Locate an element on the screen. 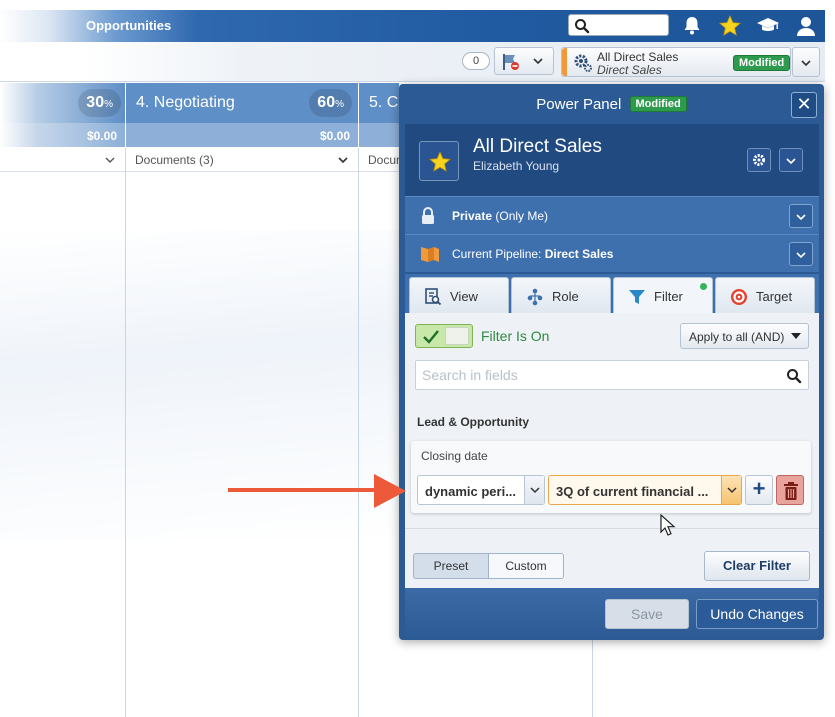 Image resolution: width=835 pixels, height=717 pixels. field-search is located at coordinates (612, 375).